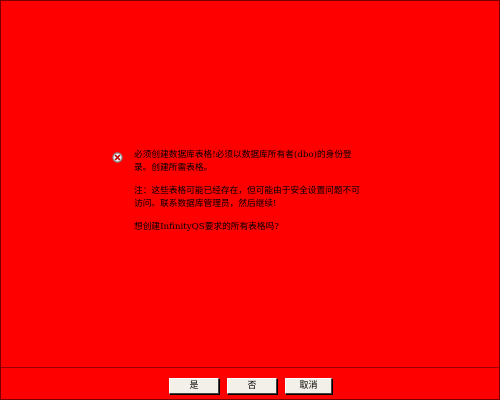 This screenshot has width=500, height=401. I want to click on button-bar: 是 否 取消, so click(250, 384).